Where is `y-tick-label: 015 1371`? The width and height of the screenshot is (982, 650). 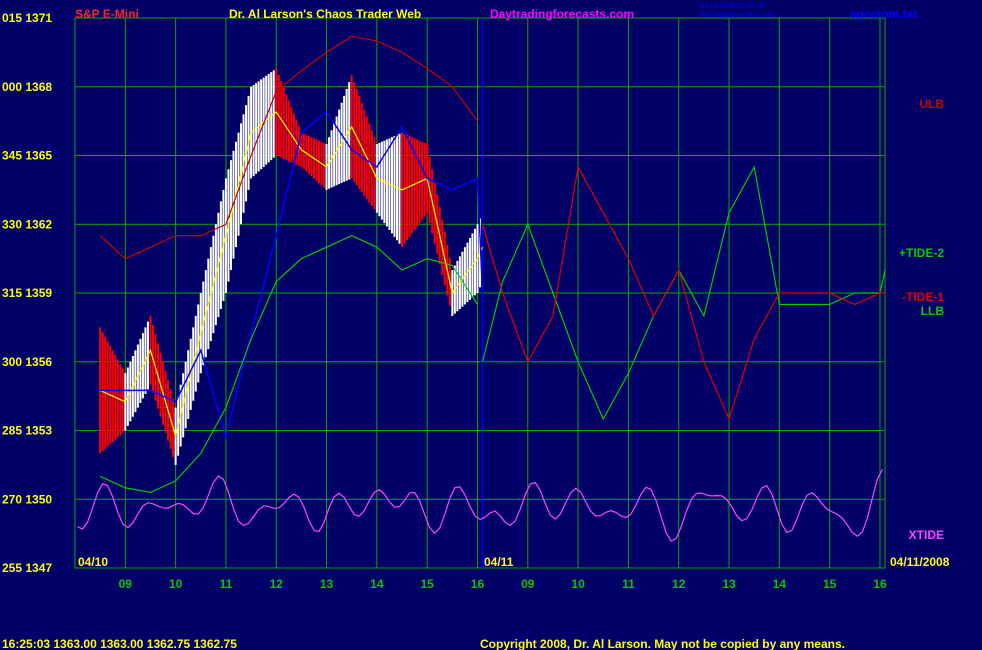
y-tick-label: 015 1371 is located at coordinates (27, 18).